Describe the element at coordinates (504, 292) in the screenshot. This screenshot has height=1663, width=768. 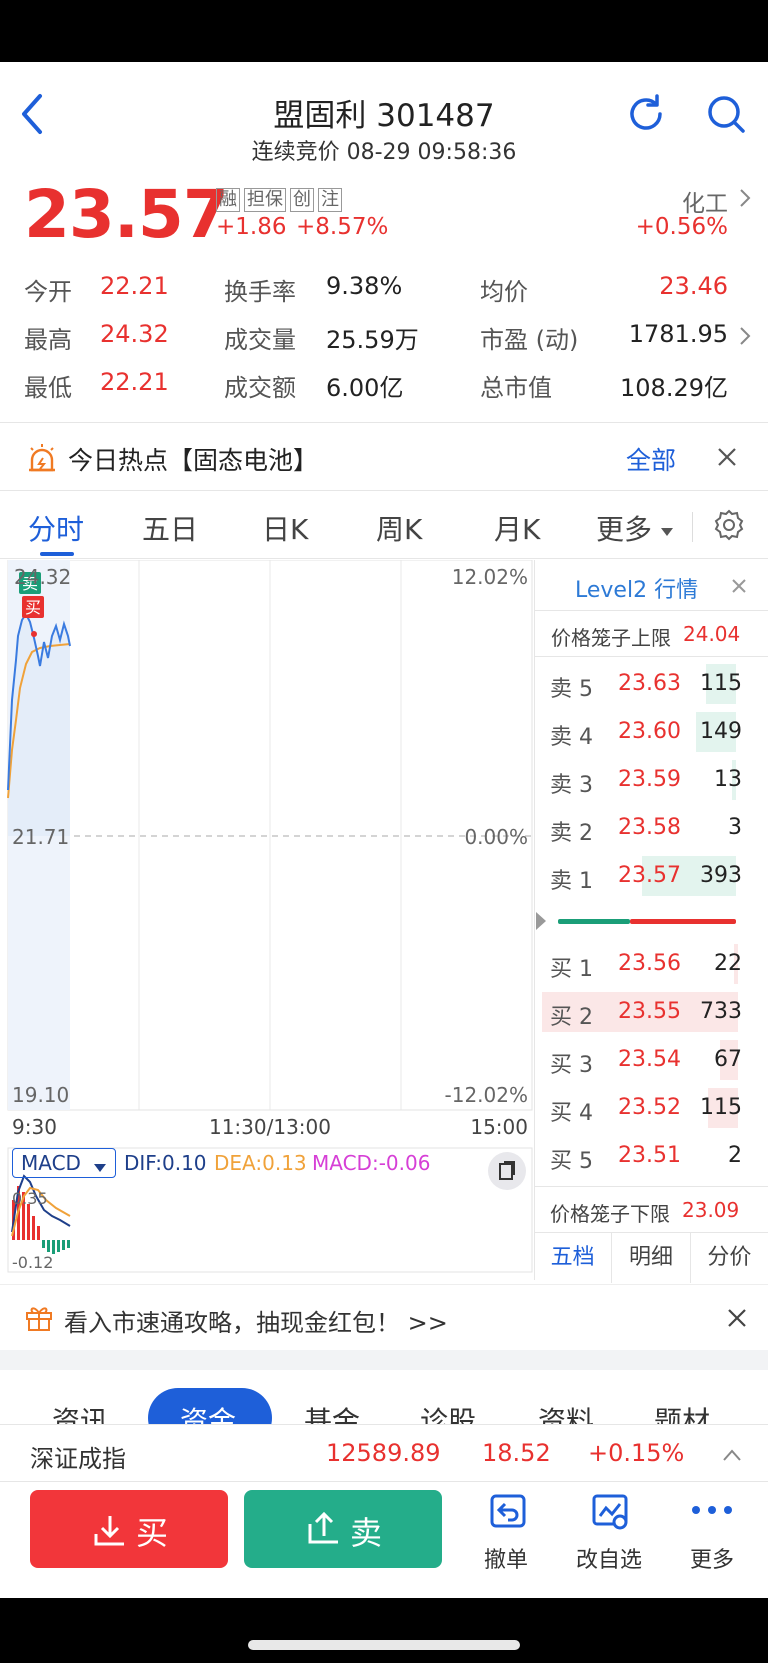
I see `stat-label-avg: 均价` at that location.